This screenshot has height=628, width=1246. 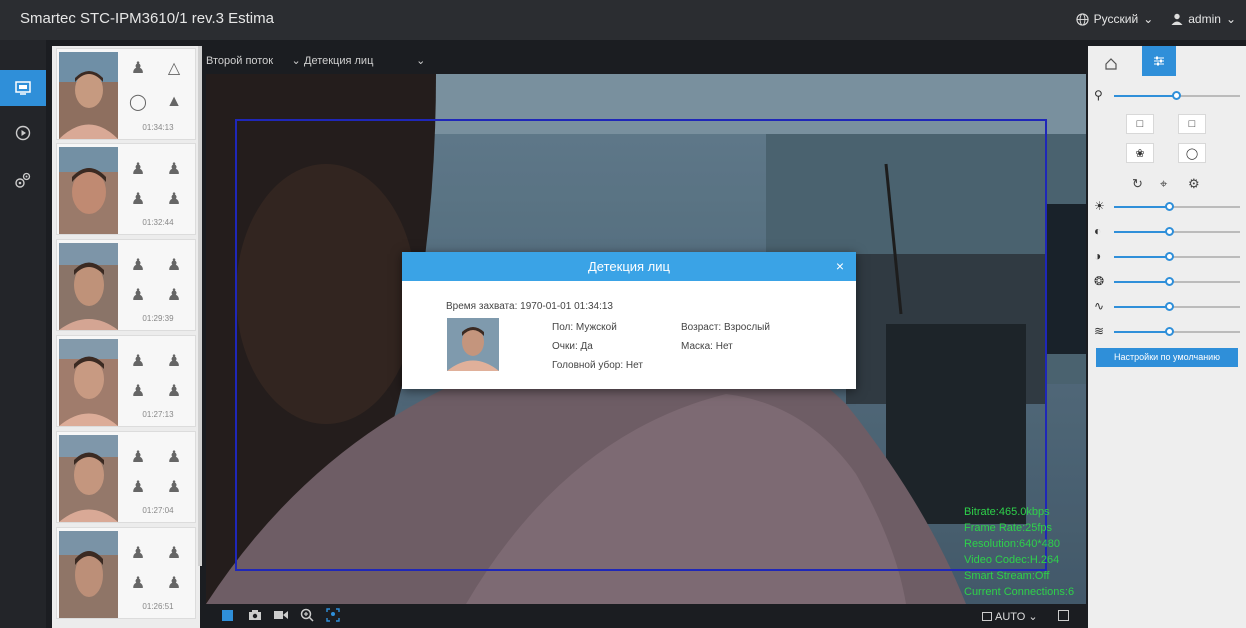 I want to click on mask-text: Маска: Нет, so click(x=707, y=346).